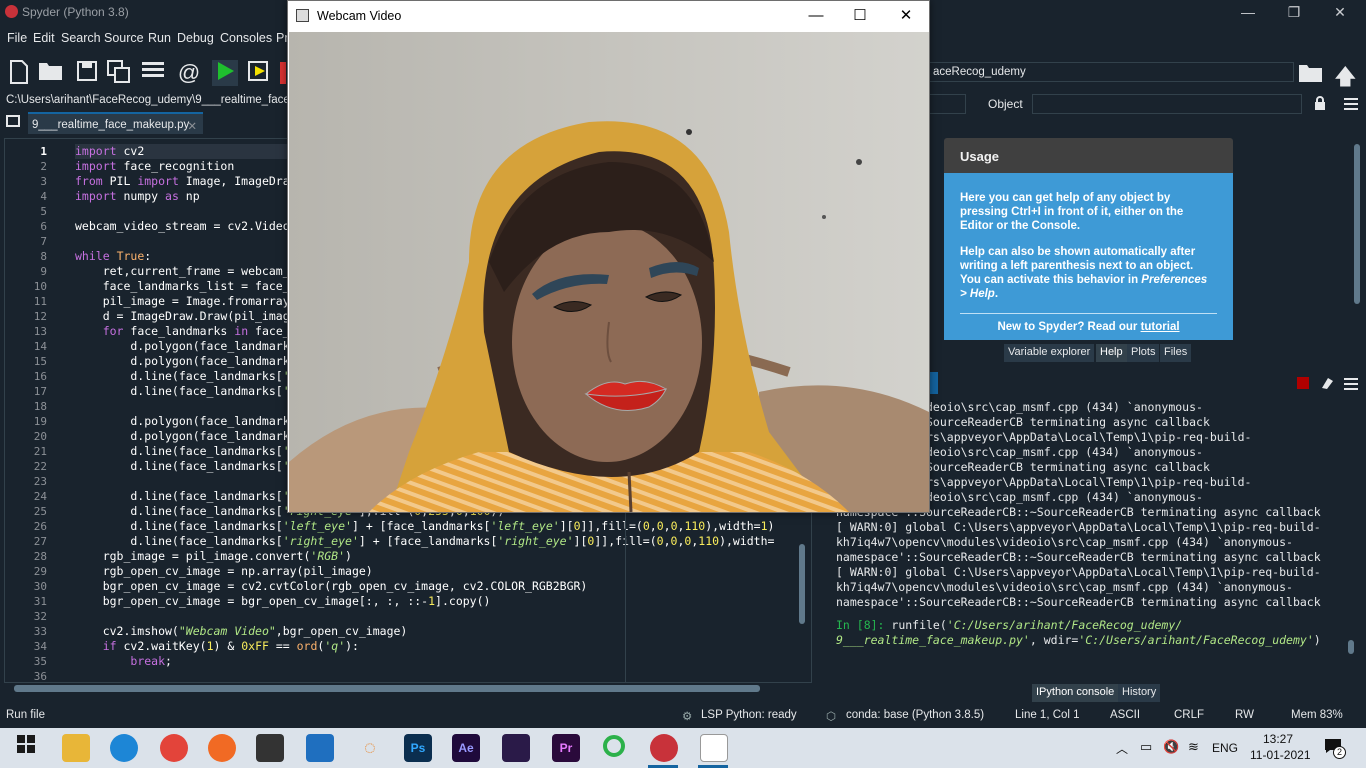 The width and height of the screenshot is (1366, 768). I want to click on line-number: 1, so click(43, 151).